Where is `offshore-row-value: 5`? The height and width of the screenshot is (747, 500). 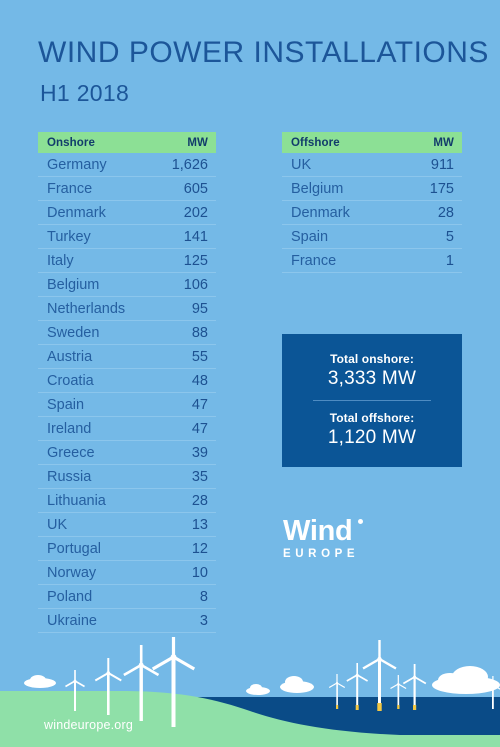
offshore-row-value: 5 is located at coordinates (449, 236).